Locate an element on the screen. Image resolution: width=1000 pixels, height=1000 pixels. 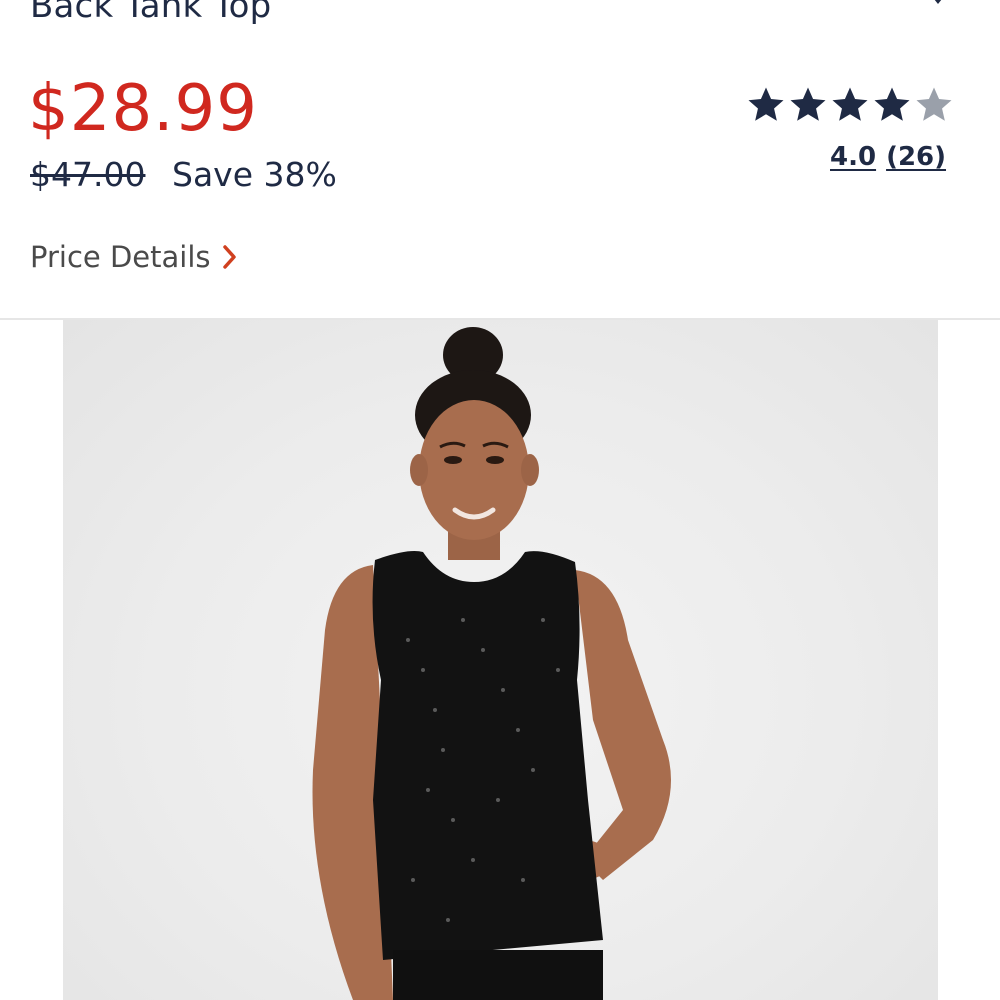
heart-icon is located at coordinates (938, 3).